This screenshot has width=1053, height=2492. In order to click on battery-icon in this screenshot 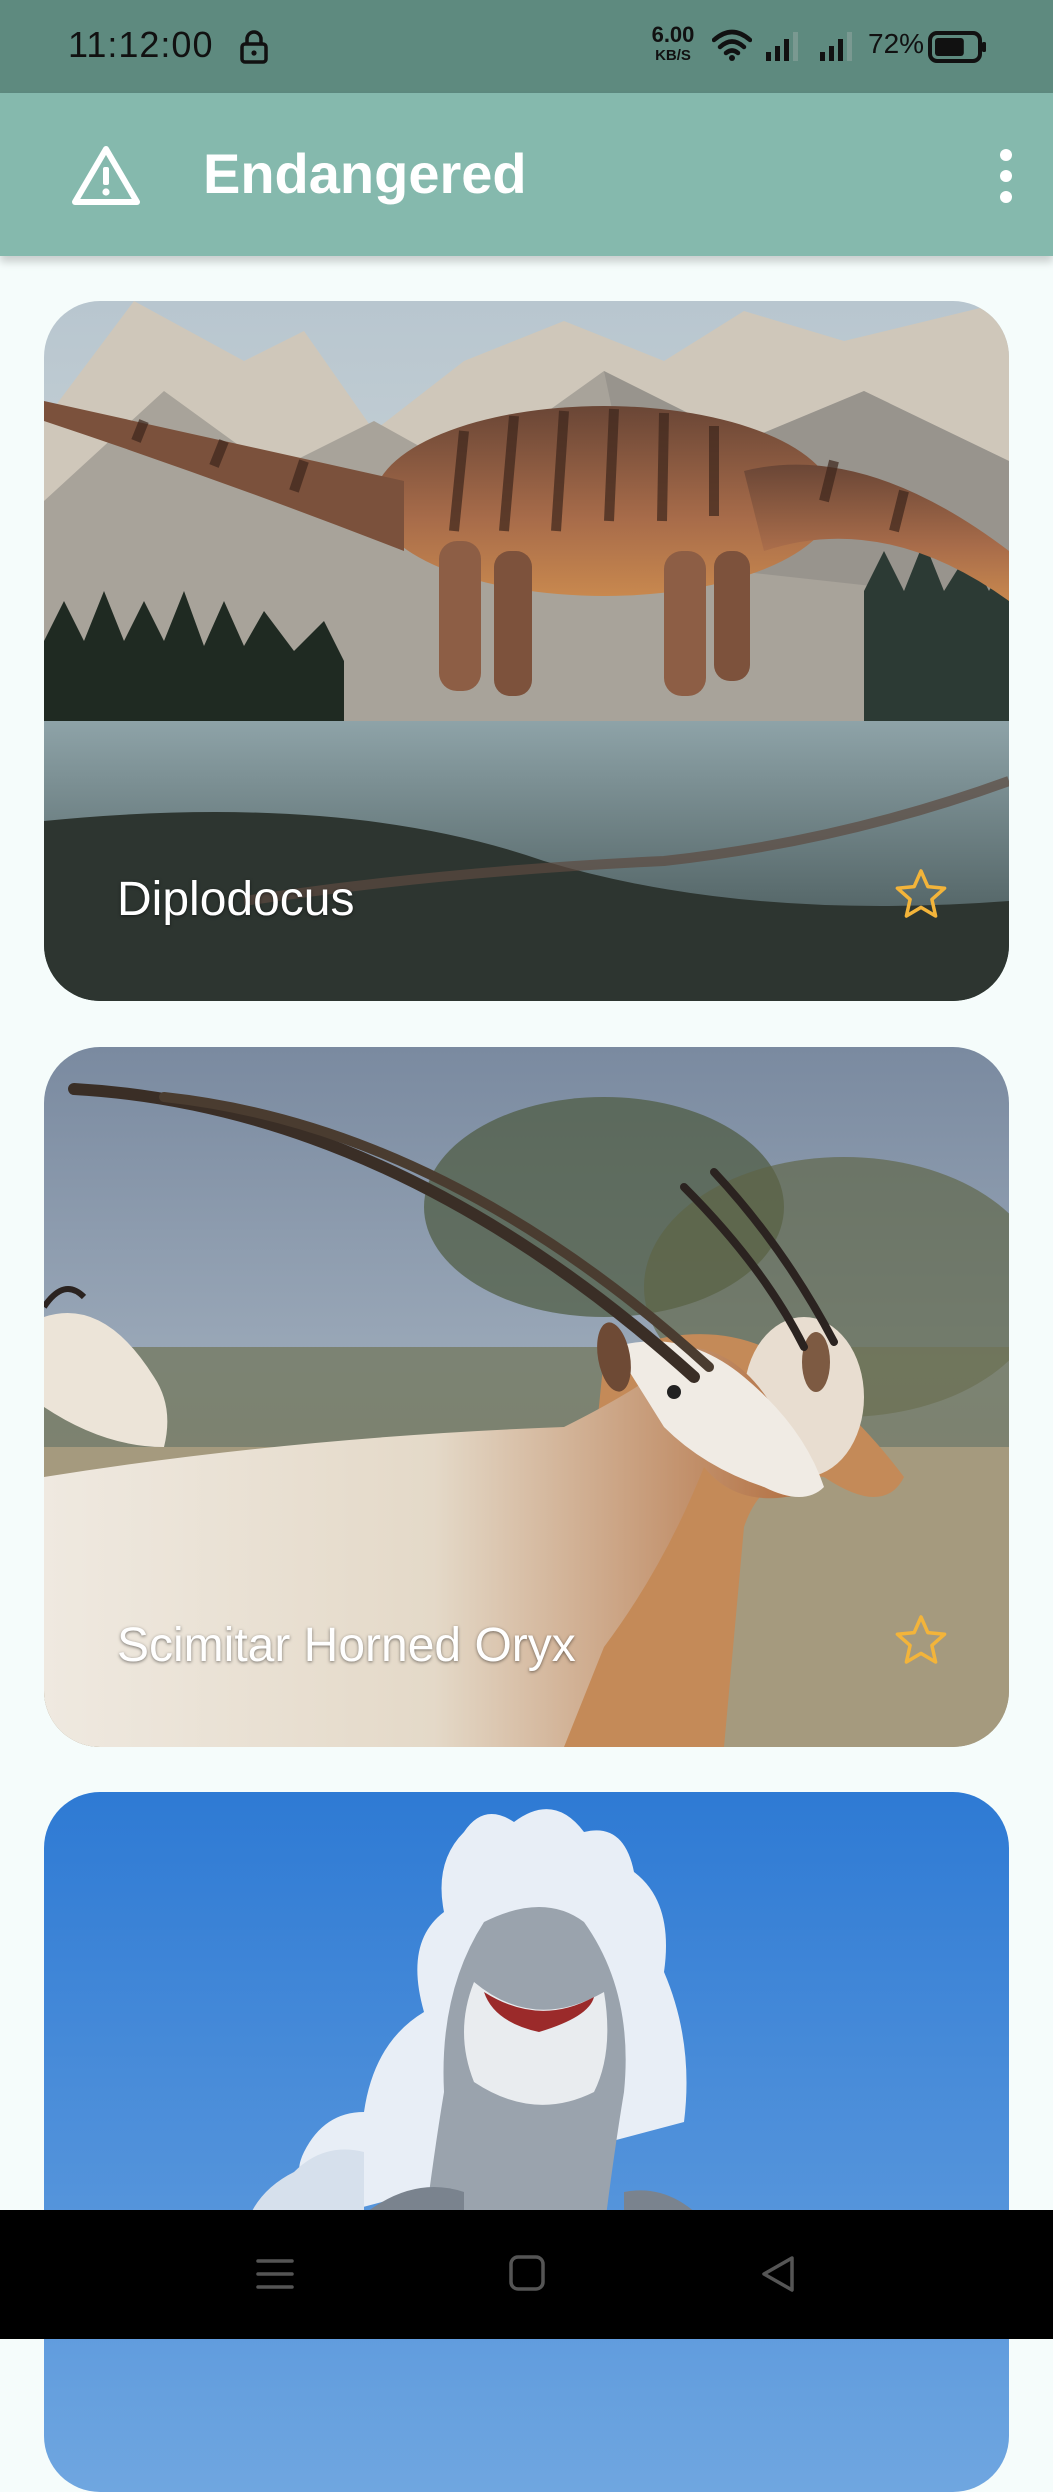, I will do `click(957, 47)`.